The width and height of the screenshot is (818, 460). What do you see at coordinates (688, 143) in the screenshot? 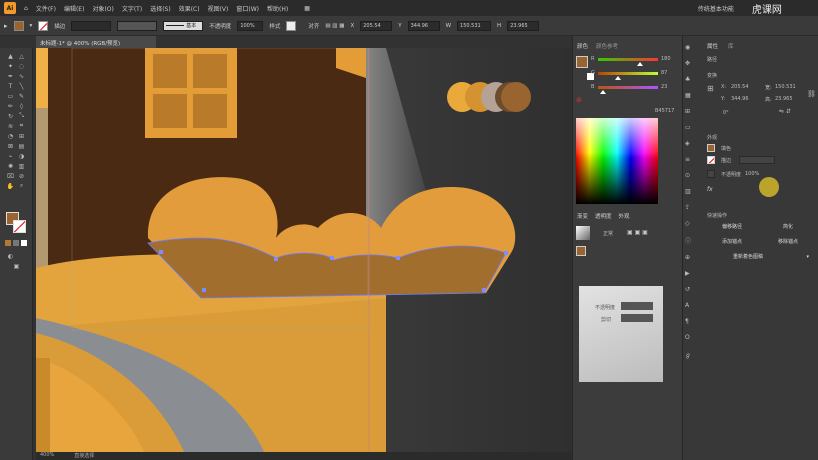
I see `transform-icon: ◈` at bounding box center [688, 143].